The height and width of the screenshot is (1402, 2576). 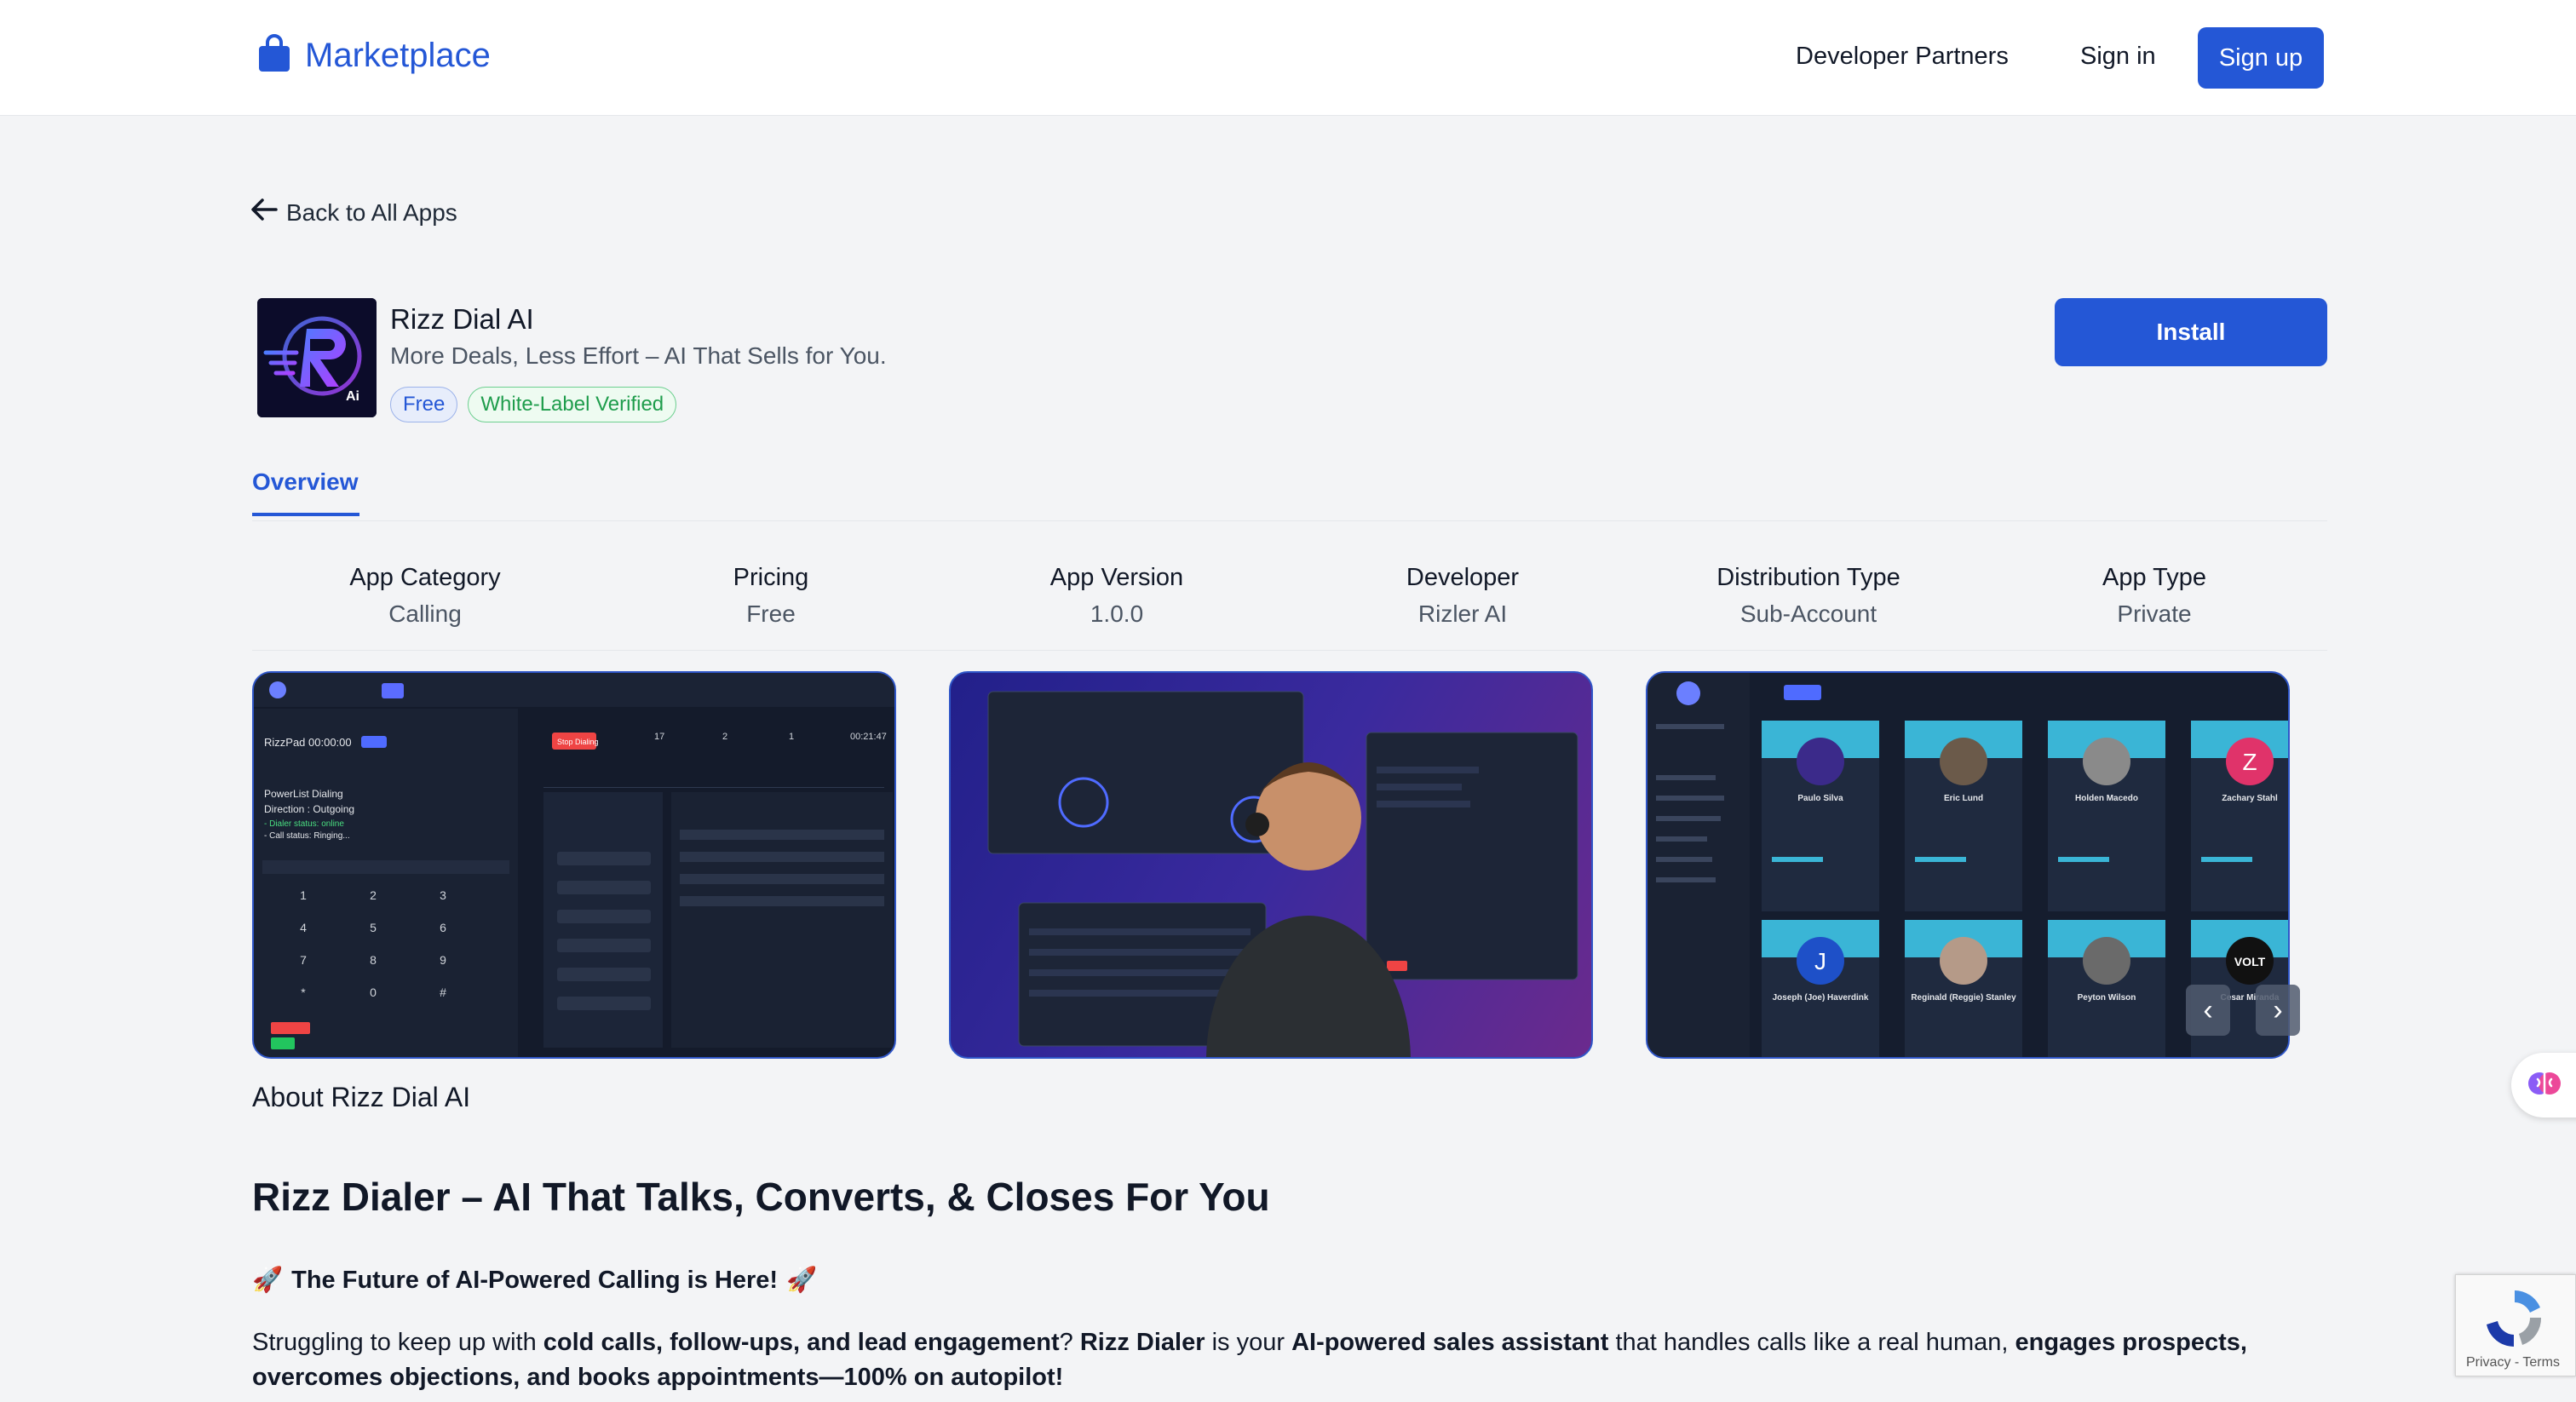 What do you see at coordinates (1248, 1342) in the screenshot?
I see `para-text: is your` at bounding box center [1248, 1342].